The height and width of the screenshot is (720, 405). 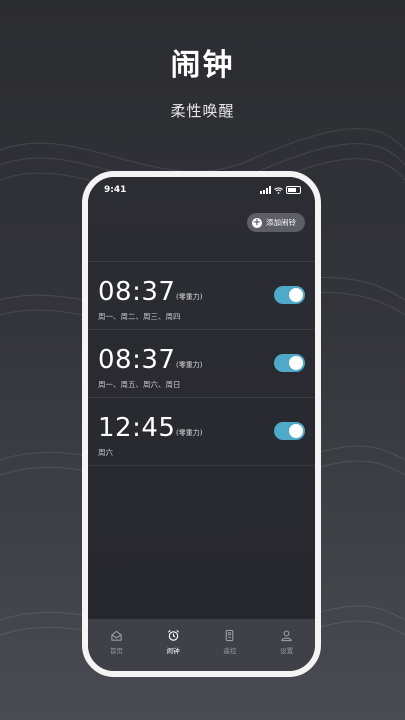 I want to click on promo-subtitle: 柔性唤醒, so click(x=202, y=111).